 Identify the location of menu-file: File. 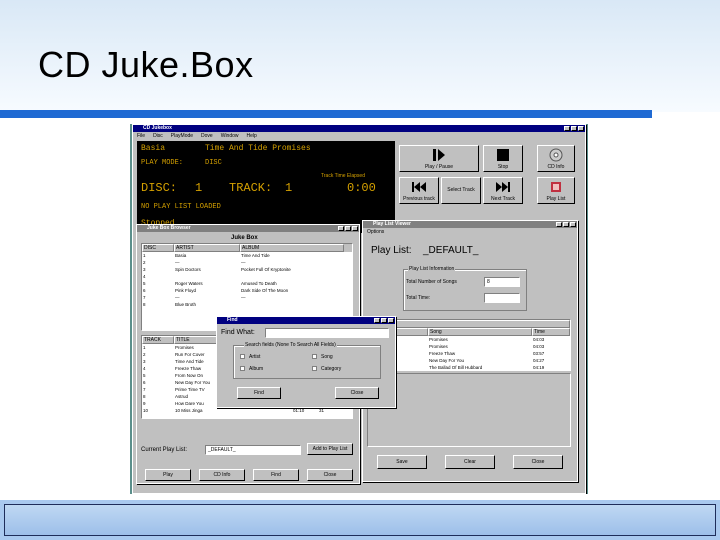
(141, 136).